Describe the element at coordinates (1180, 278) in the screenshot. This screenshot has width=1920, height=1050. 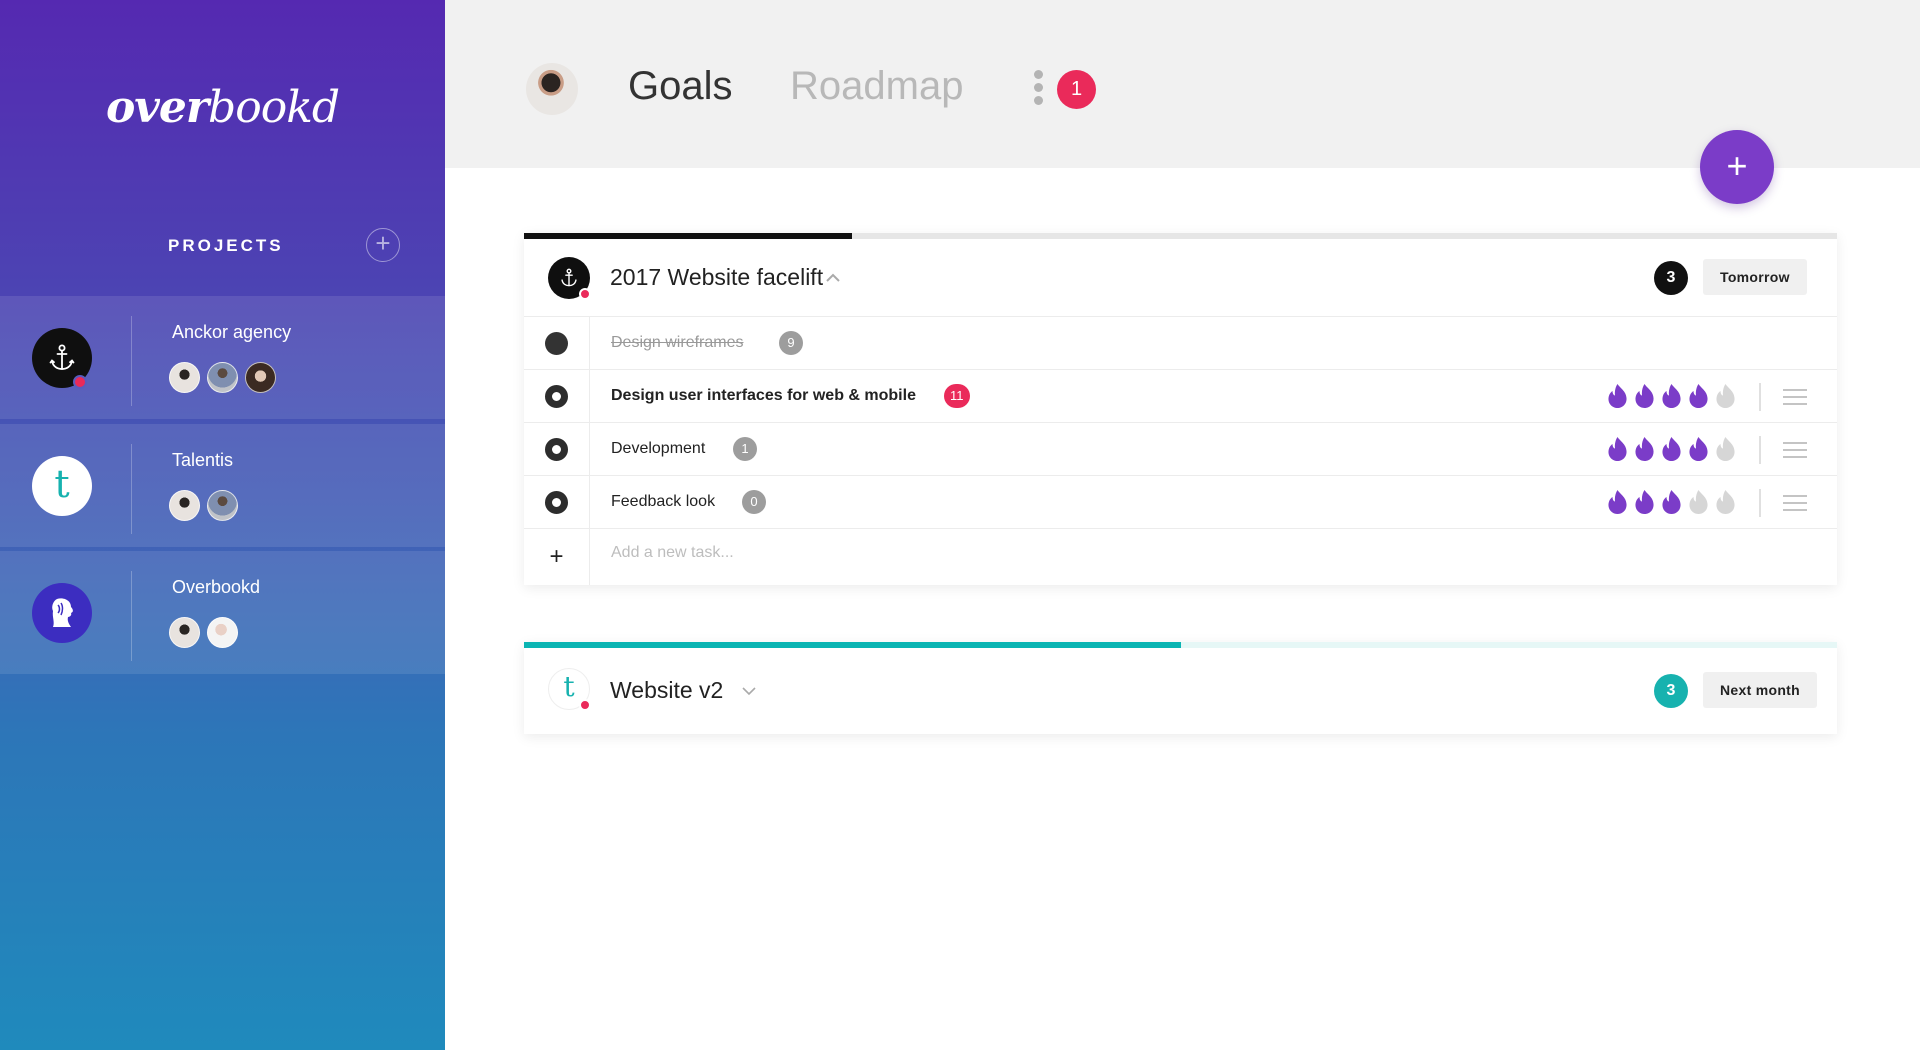
I see `goal-header: 2017 Website facelift 3 Tomorrow` at that location.